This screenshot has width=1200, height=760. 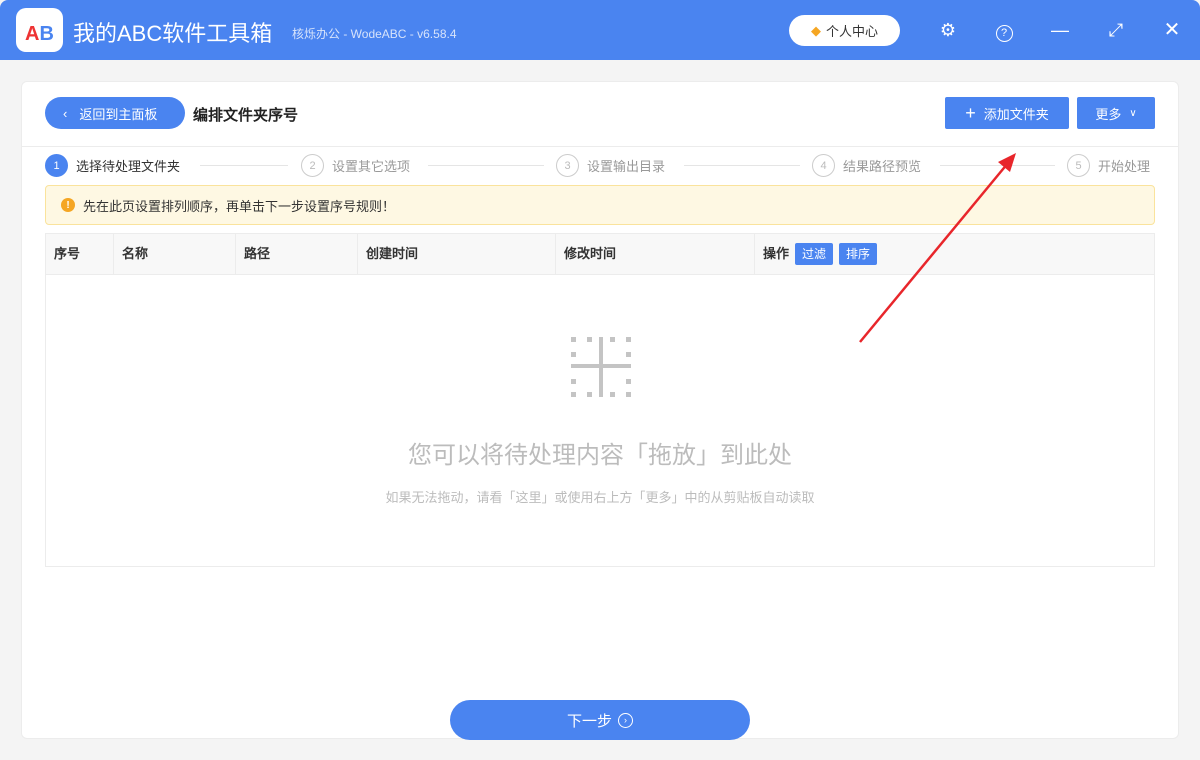 I want to click on more-label: 更多, so click(x=1108, y=114).